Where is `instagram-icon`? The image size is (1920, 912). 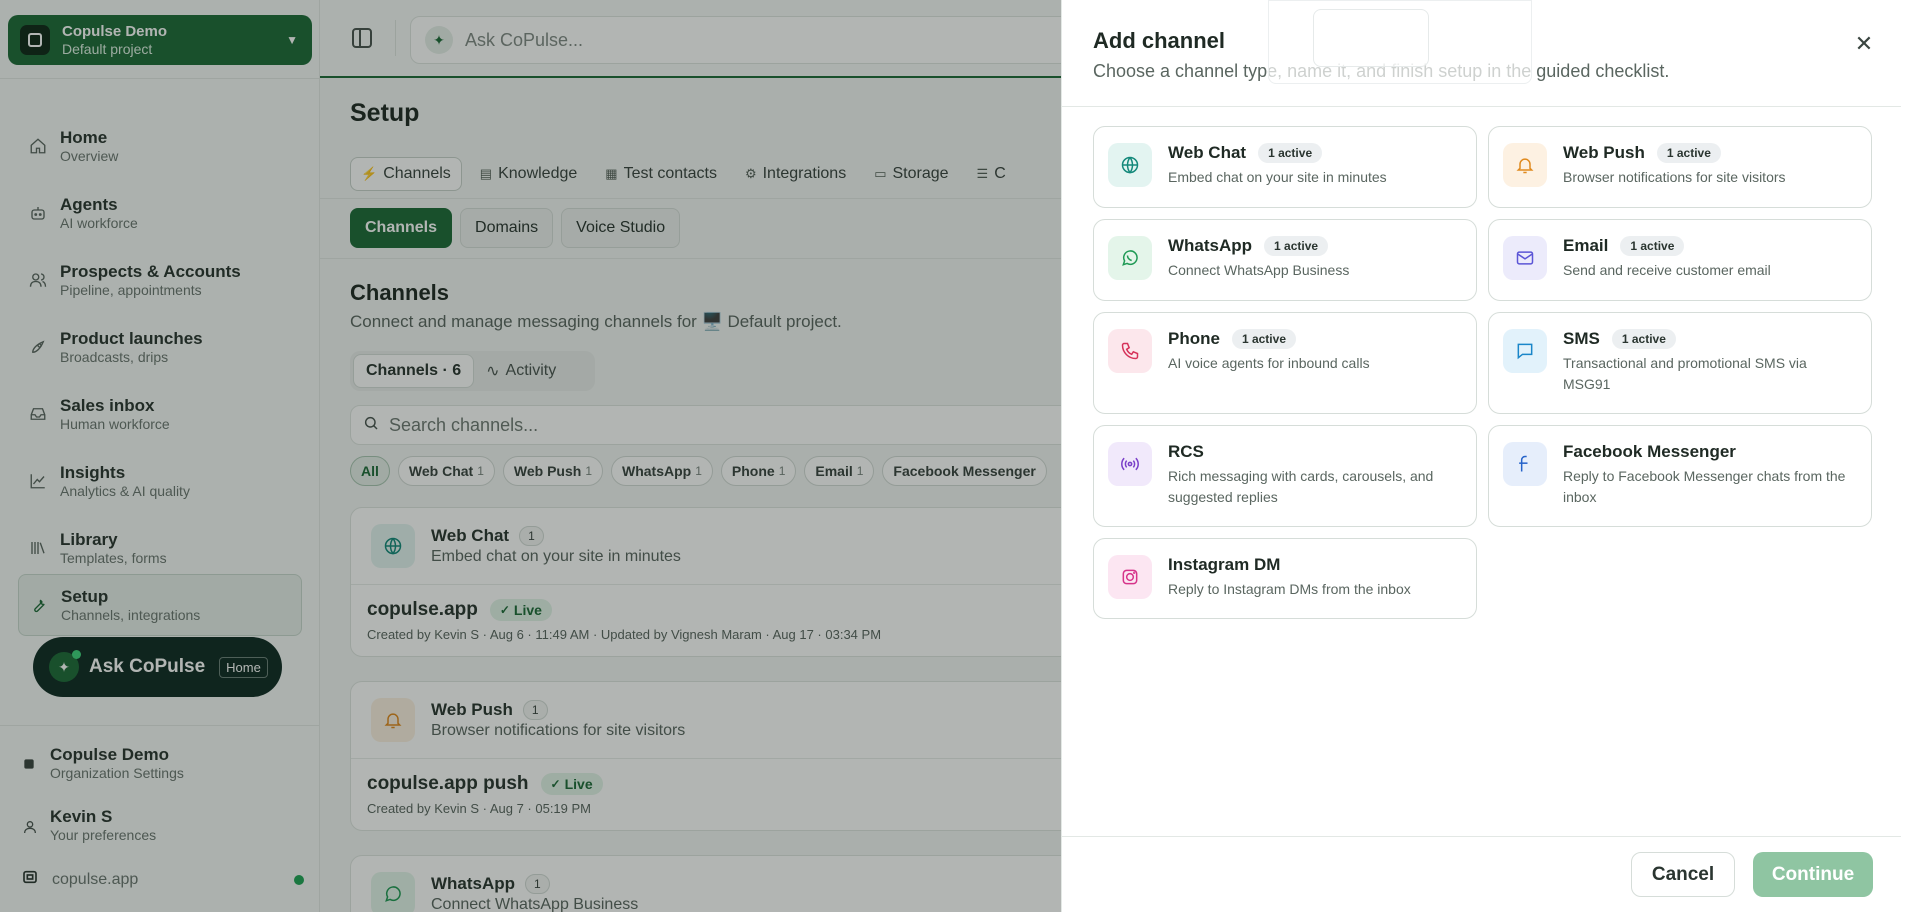
instagram-icon is located at coordinates (1130, 577).